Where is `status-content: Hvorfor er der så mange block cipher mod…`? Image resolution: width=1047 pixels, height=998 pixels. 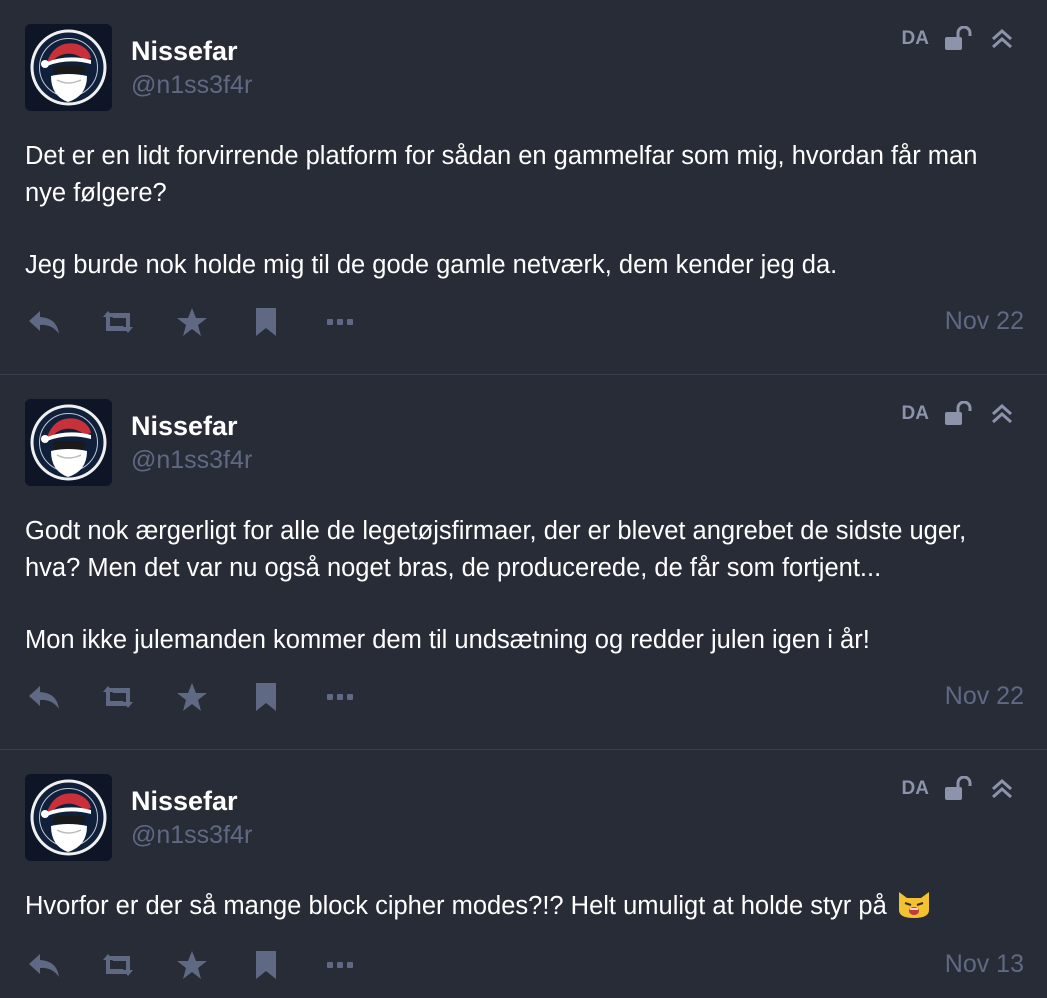
status-content: Hvorfor er der så mange block cipher mod… is located at coordinates (525, 906).